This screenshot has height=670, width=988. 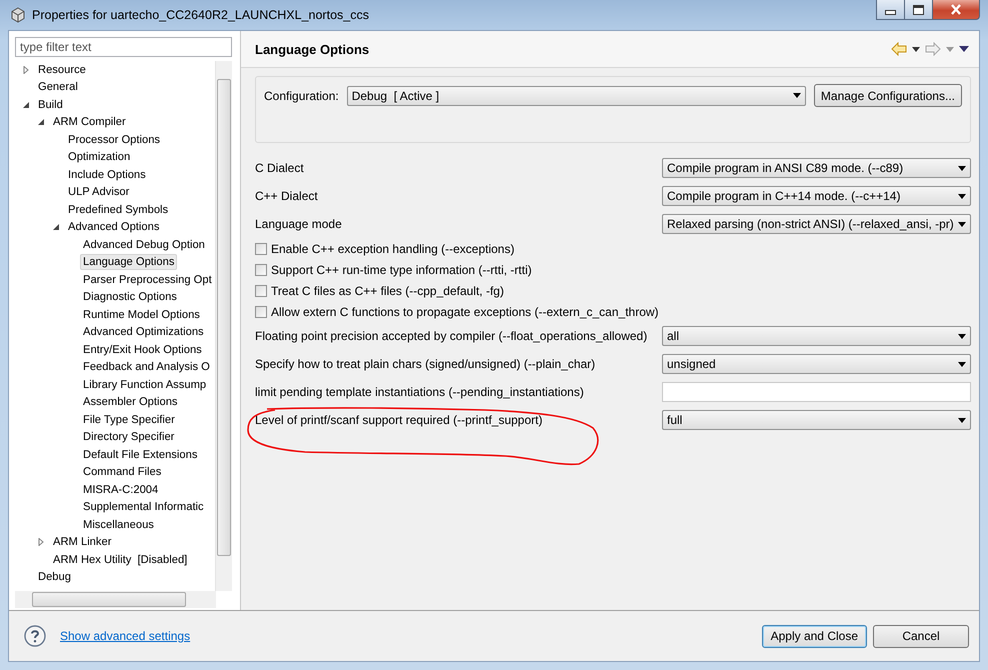 What do you see at coordinates (99, 157) in the screenshot?
I see `tree-item: Optimization` at bounding box center [99, 157].